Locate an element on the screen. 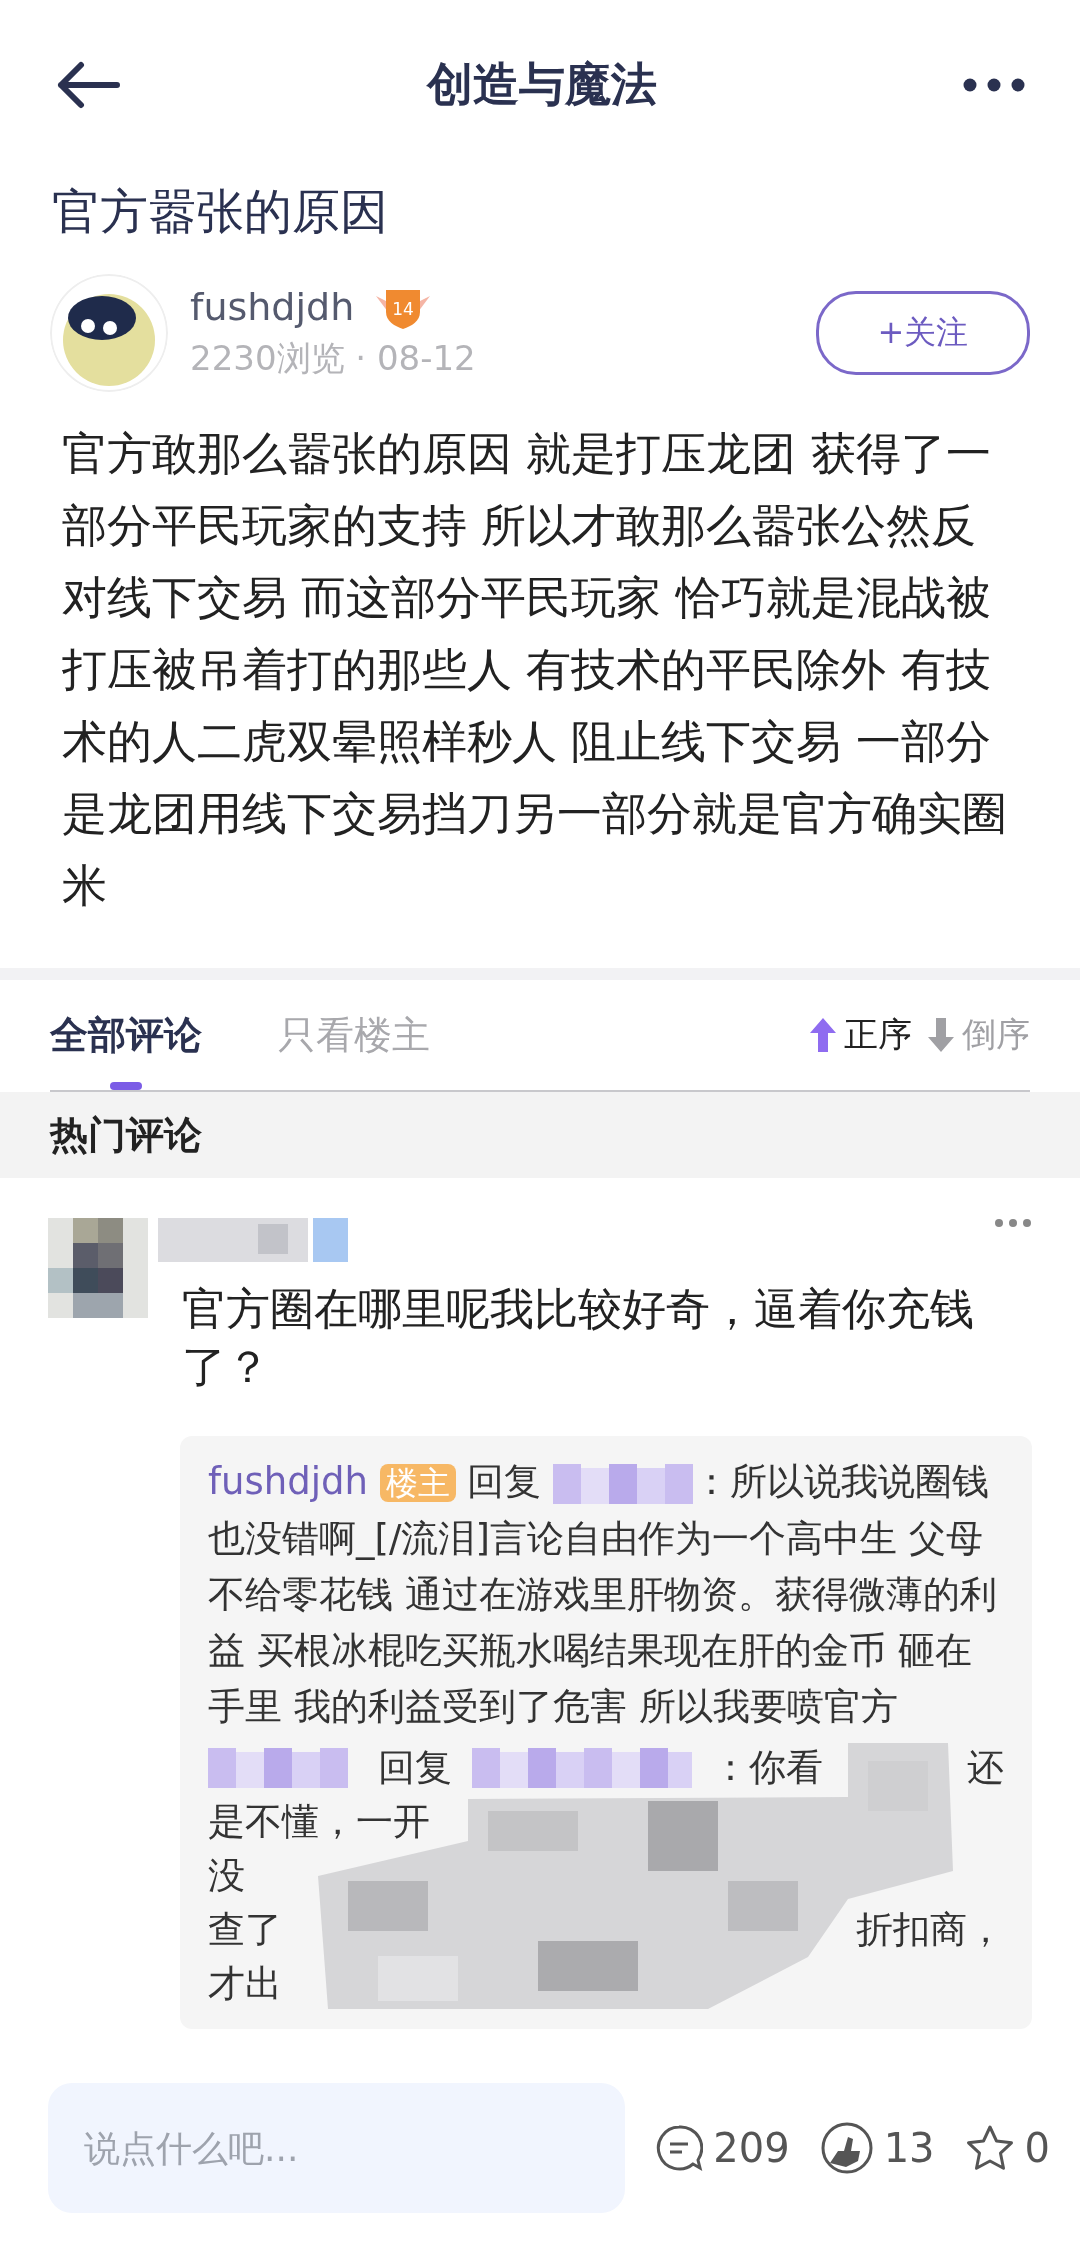 The height and width of the screenshot is (2263, 1080). thumbs-up-icon is located at coordinates (846, 2148).